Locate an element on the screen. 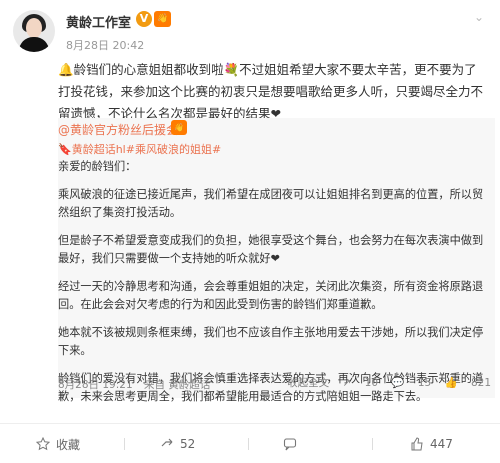  star-icon is located at coordinates (43, 443).